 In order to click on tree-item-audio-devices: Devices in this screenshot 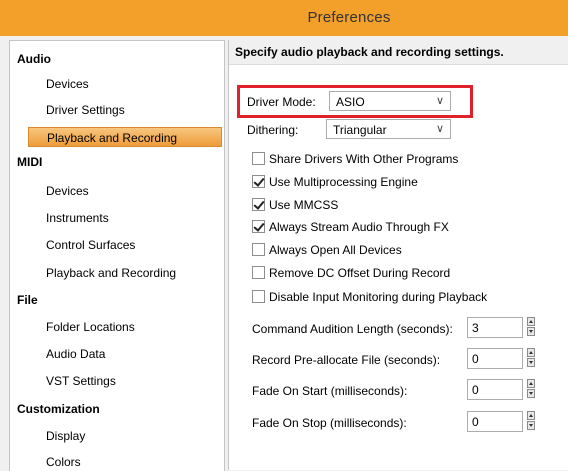, I will do `click(67, 84)`.